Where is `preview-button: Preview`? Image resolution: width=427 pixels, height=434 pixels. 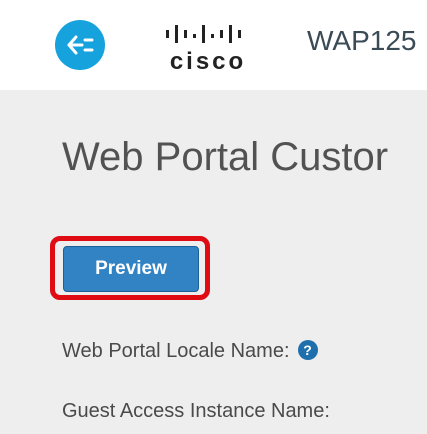
preview-button: Preview is located at coordinates (131, 269).